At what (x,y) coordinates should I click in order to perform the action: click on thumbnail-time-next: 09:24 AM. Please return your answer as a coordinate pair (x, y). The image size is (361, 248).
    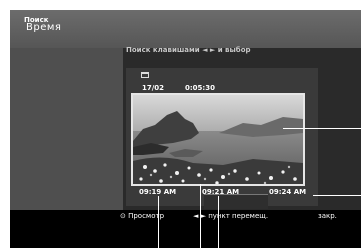
    Looking at the image, I should click on (288, 192).